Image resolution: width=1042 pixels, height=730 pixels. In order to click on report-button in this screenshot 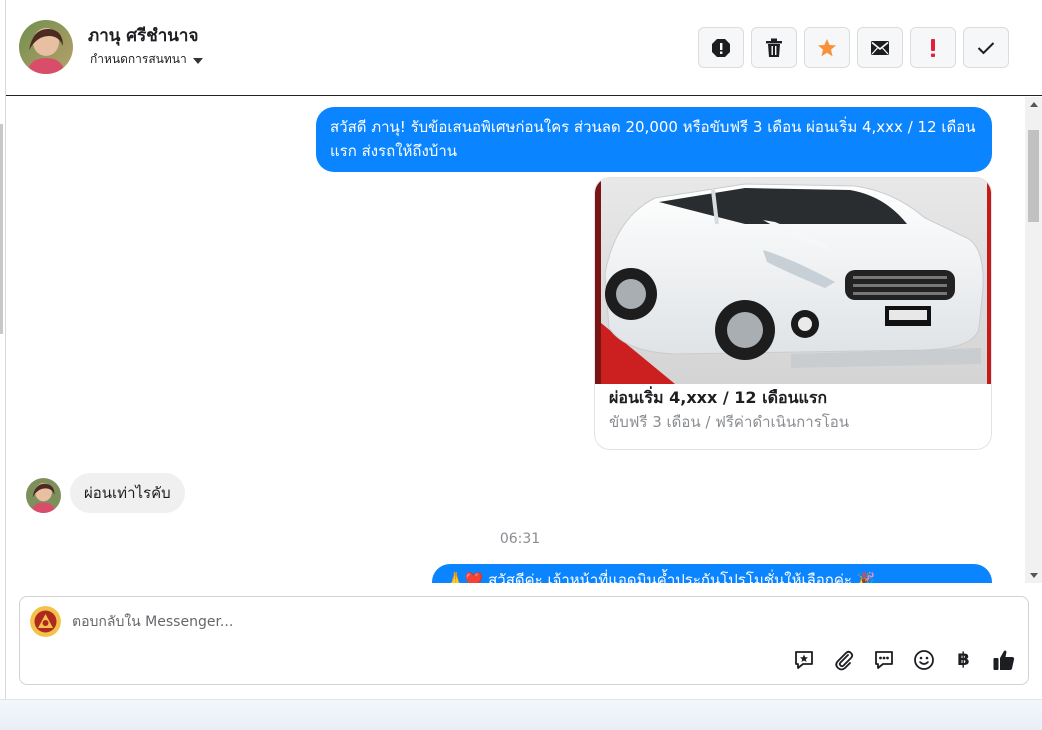, I will do `click(721, 47)`.